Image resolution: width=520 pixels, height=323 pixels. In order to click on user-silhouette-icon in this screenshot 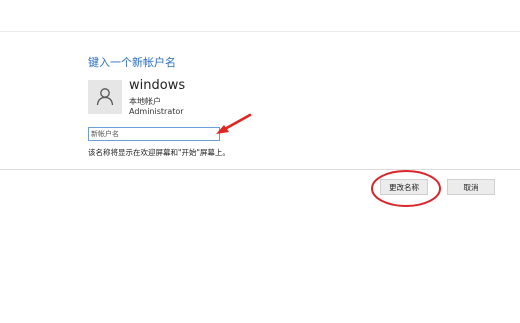, I will do `click(105, 97)`.